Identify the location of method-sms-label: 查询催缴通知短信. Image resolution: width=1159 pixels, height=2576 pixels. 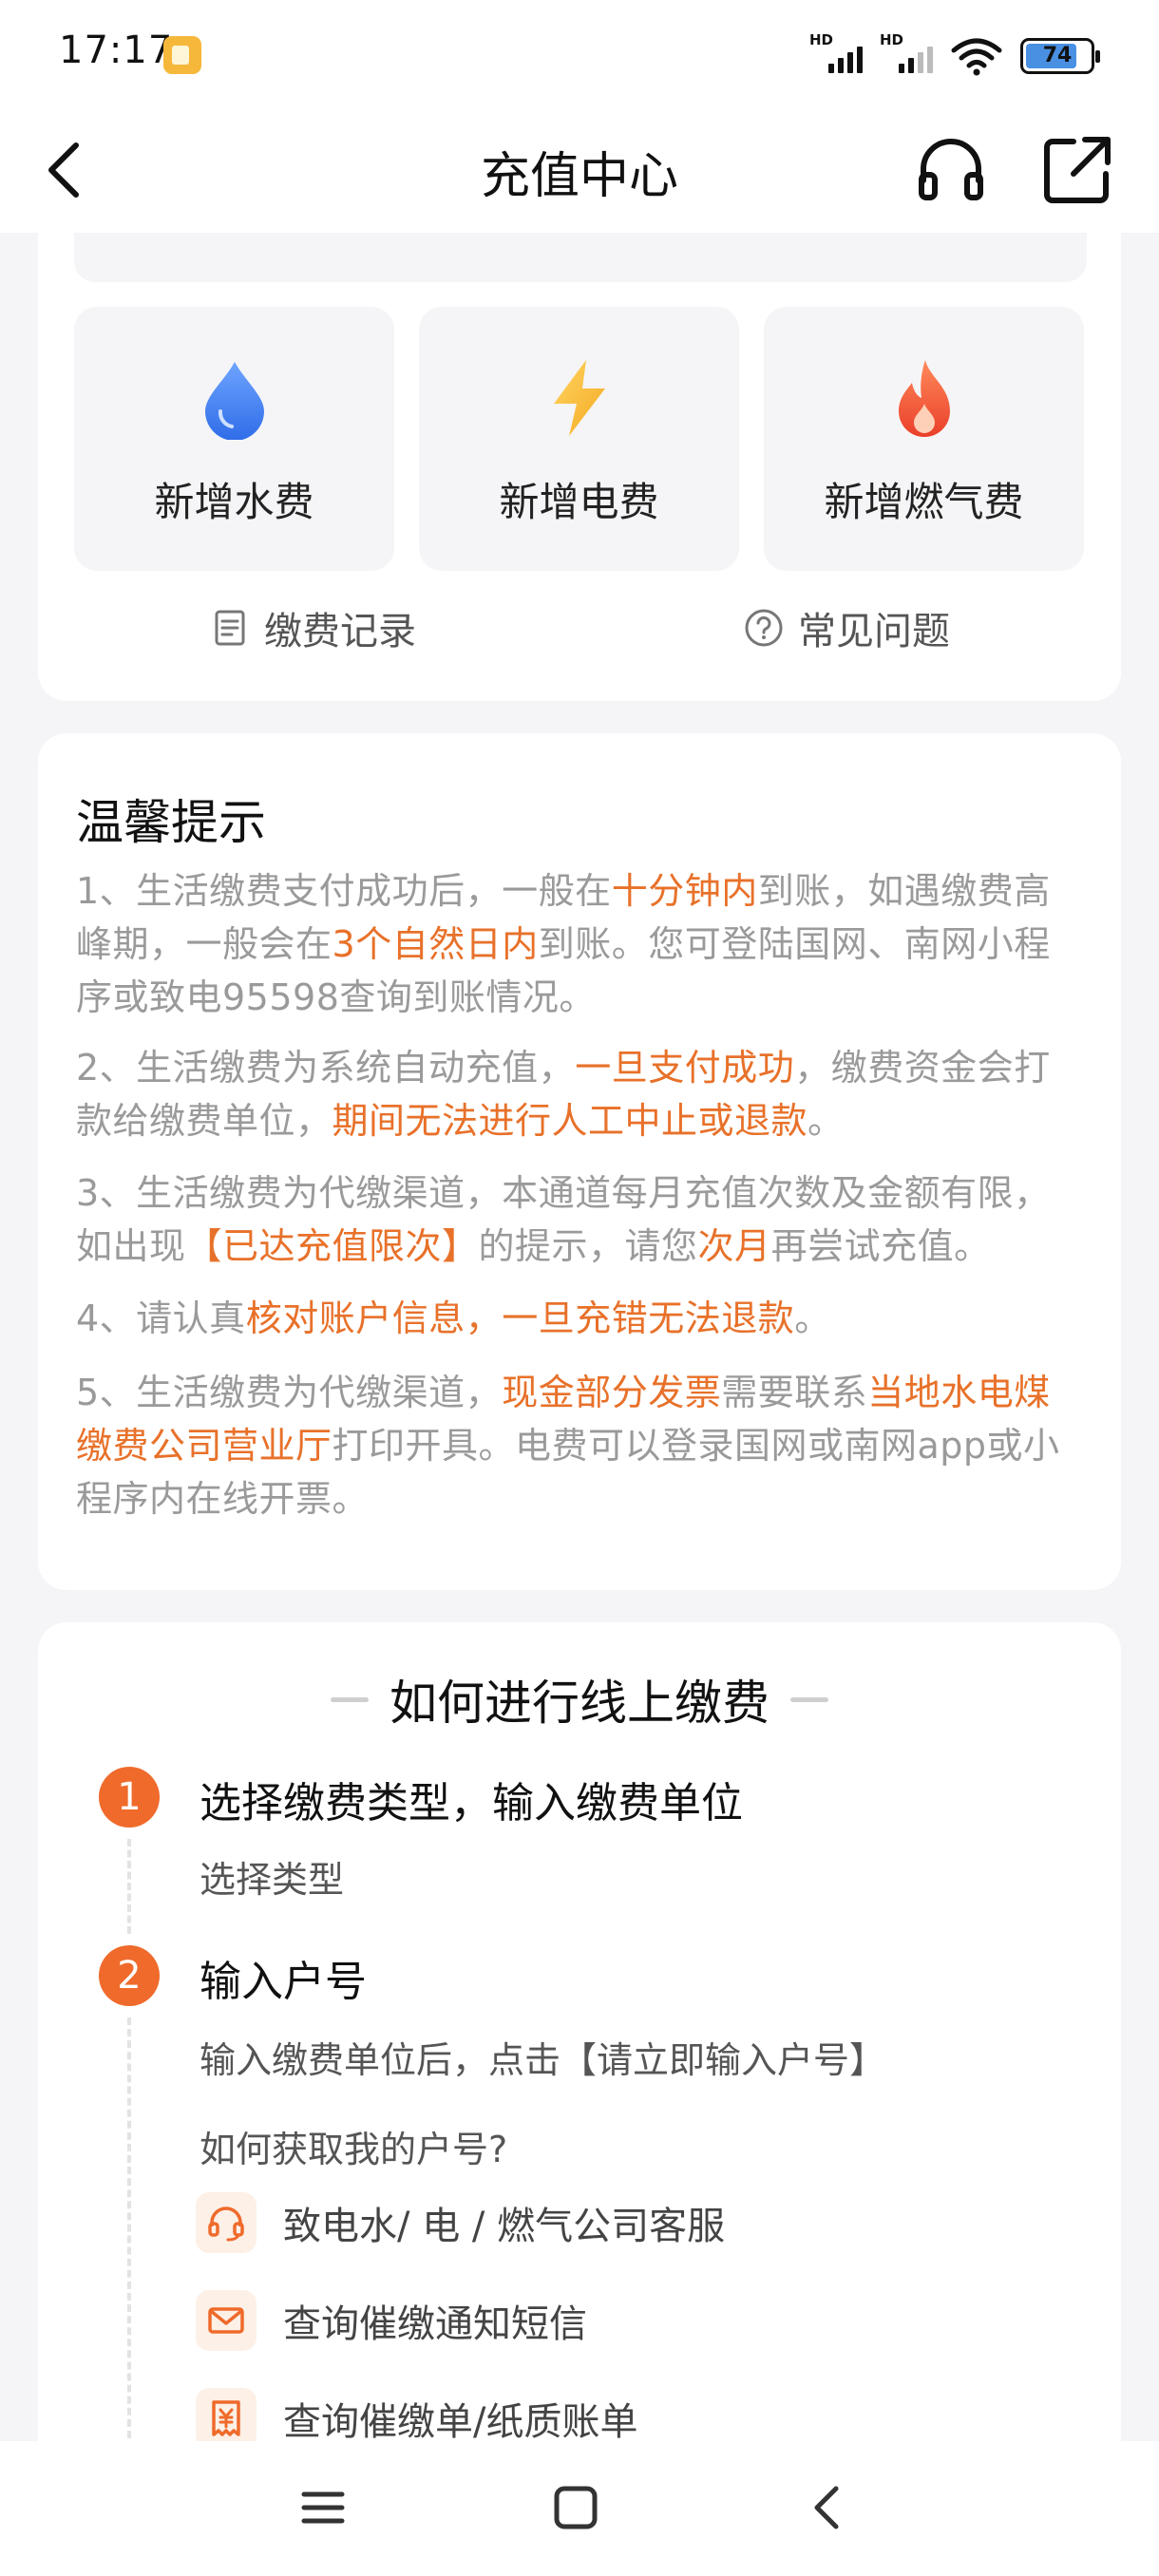
(435, 2324).